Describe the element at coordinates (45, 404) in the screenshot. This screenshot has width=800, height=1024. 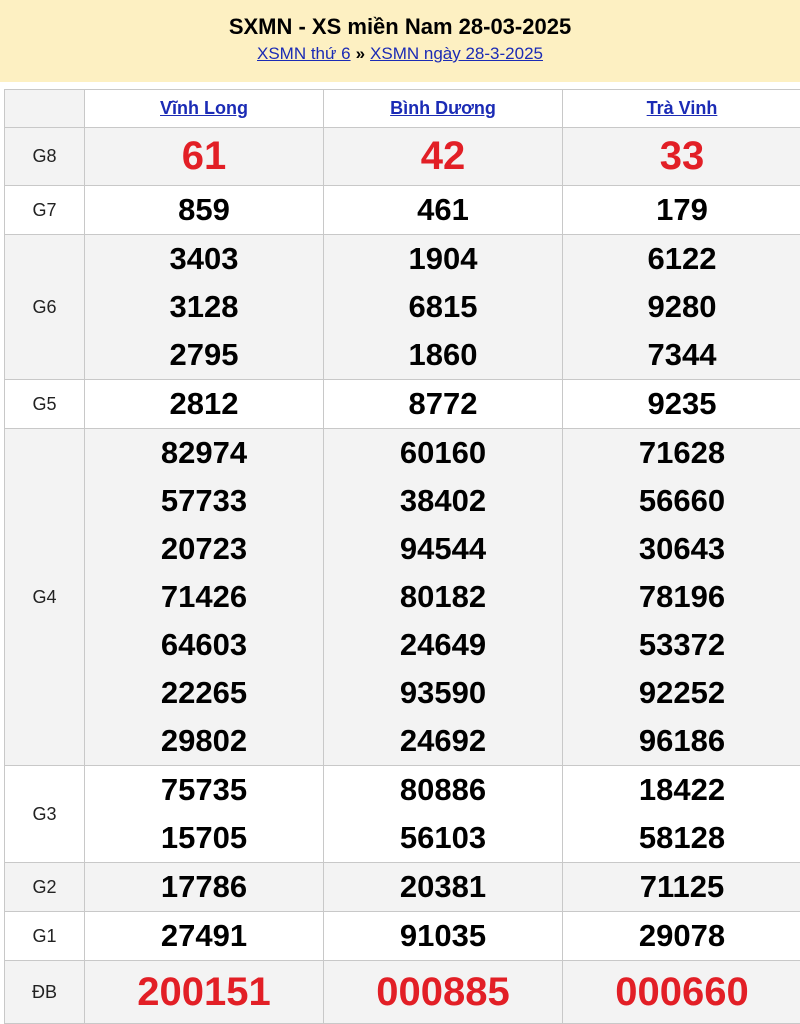
I see `prize-label: G5` at that location.